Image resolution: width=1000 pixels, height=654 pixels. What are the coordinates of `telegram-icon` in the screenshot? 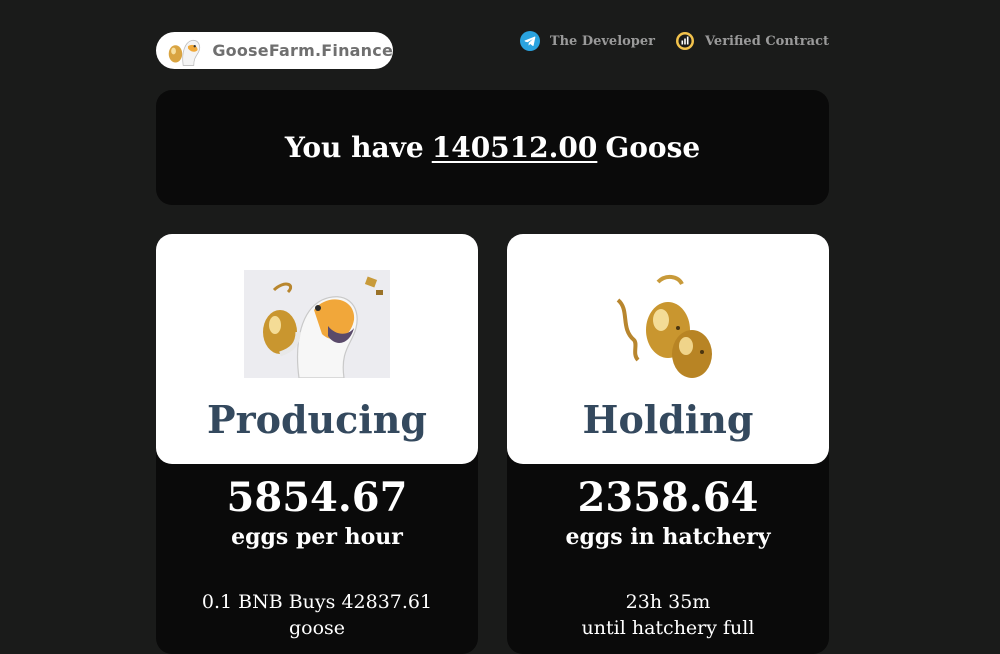 It's located at (529, 41).